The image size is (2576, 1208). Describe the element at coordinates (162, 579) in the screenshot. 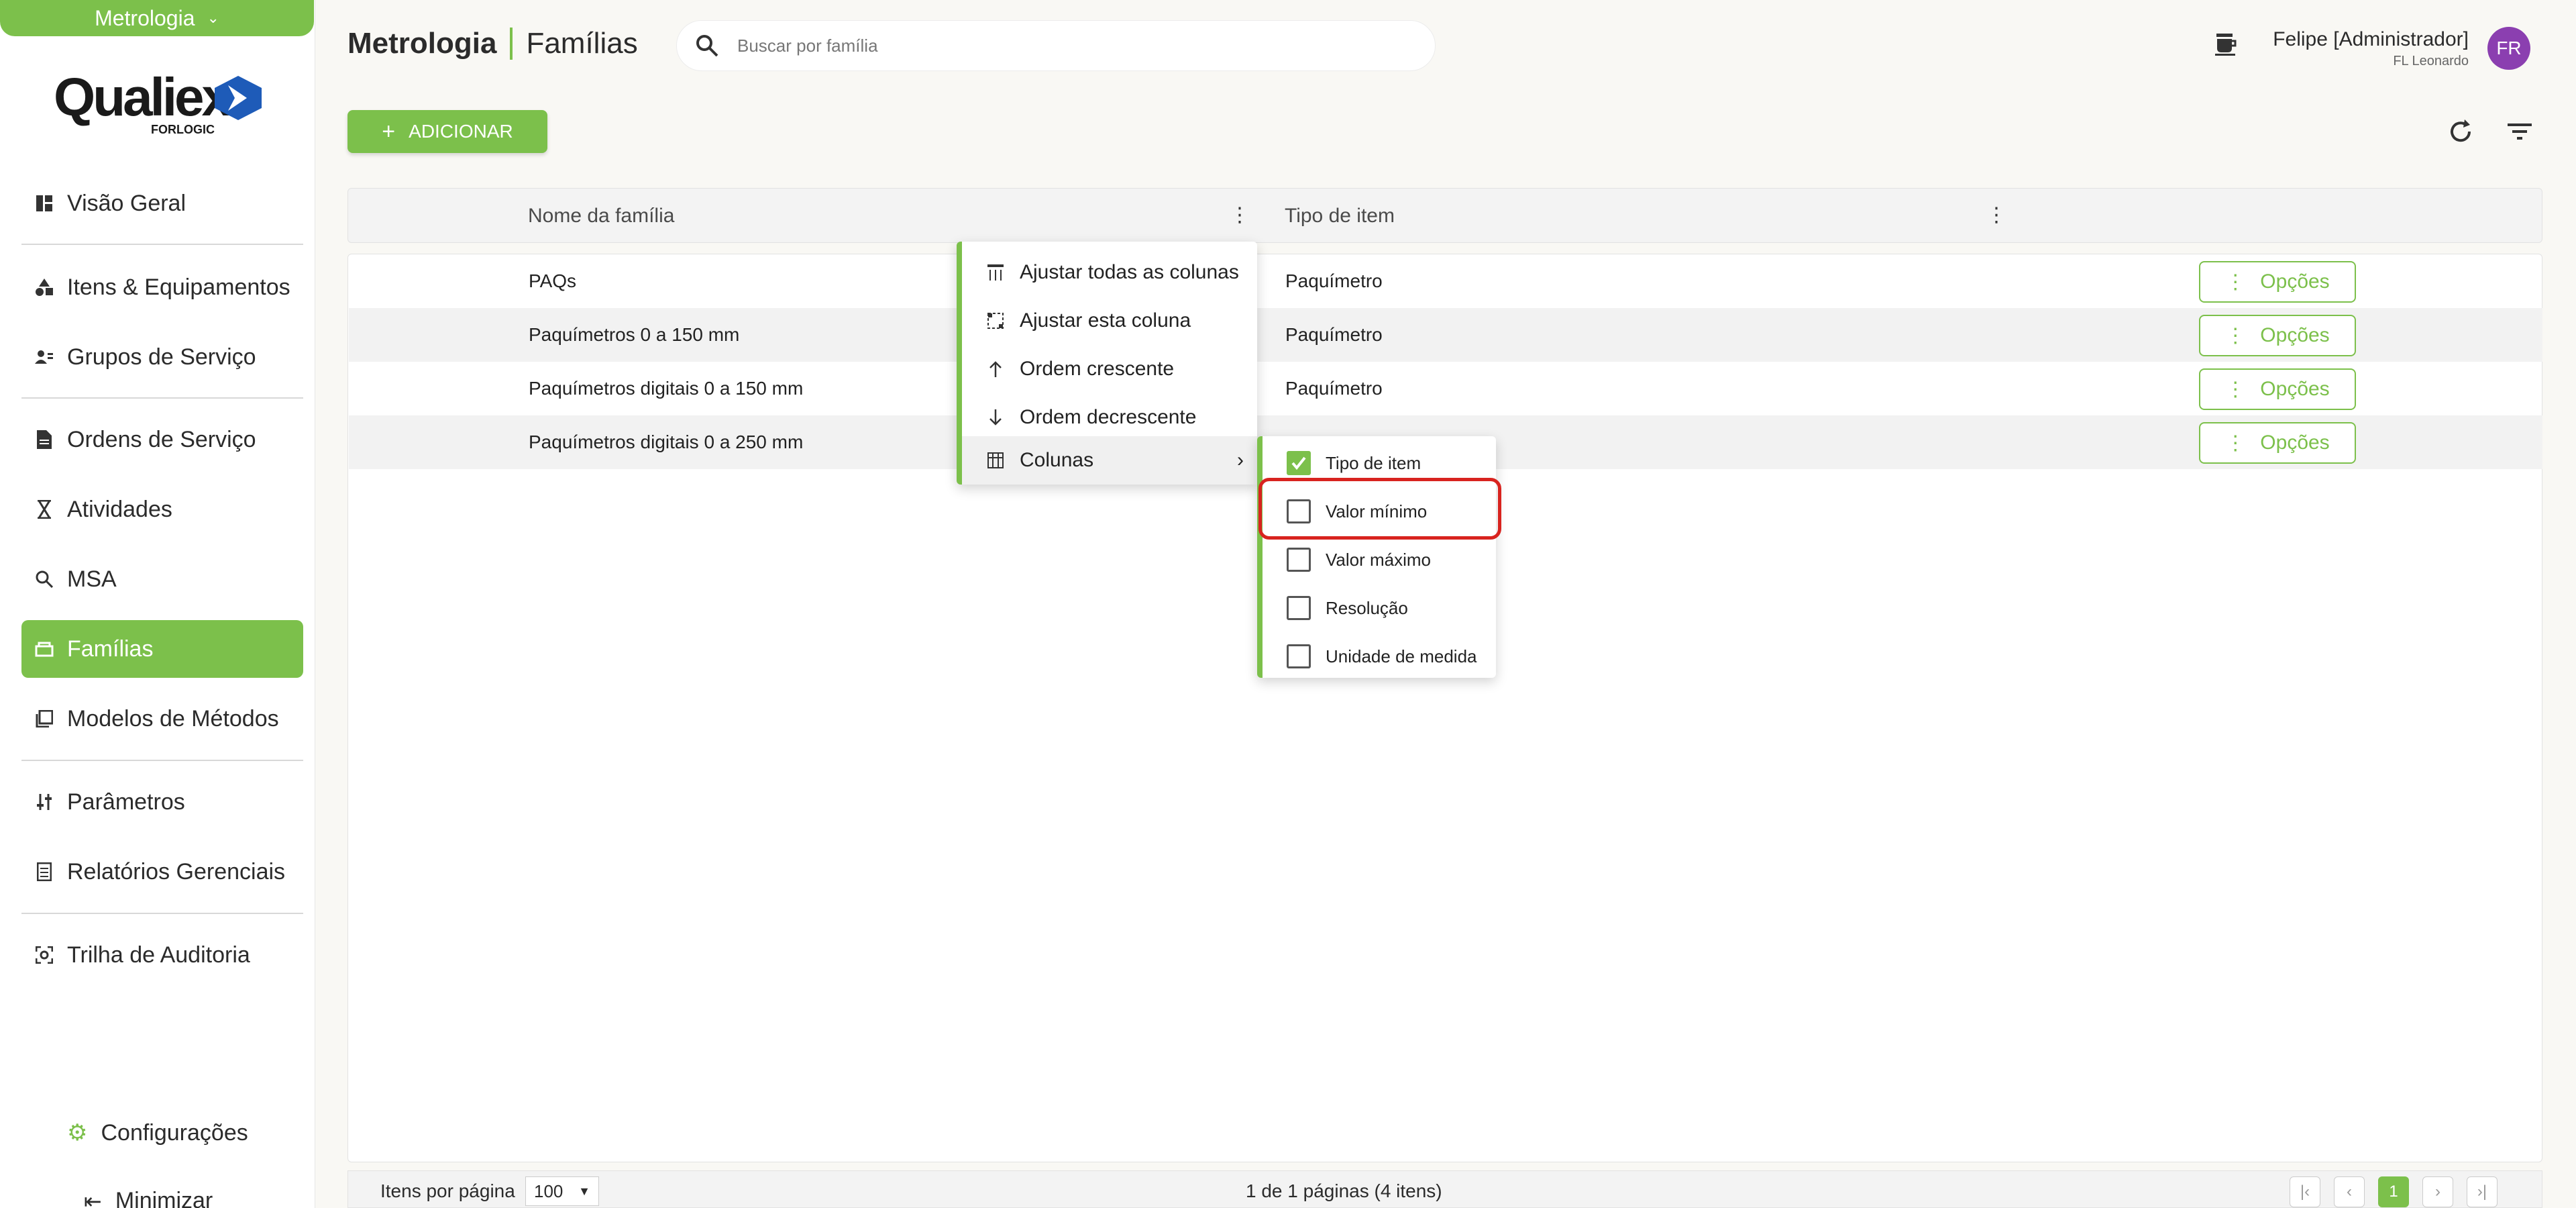

I see `sidebar-item-msa: MSA` at that location.